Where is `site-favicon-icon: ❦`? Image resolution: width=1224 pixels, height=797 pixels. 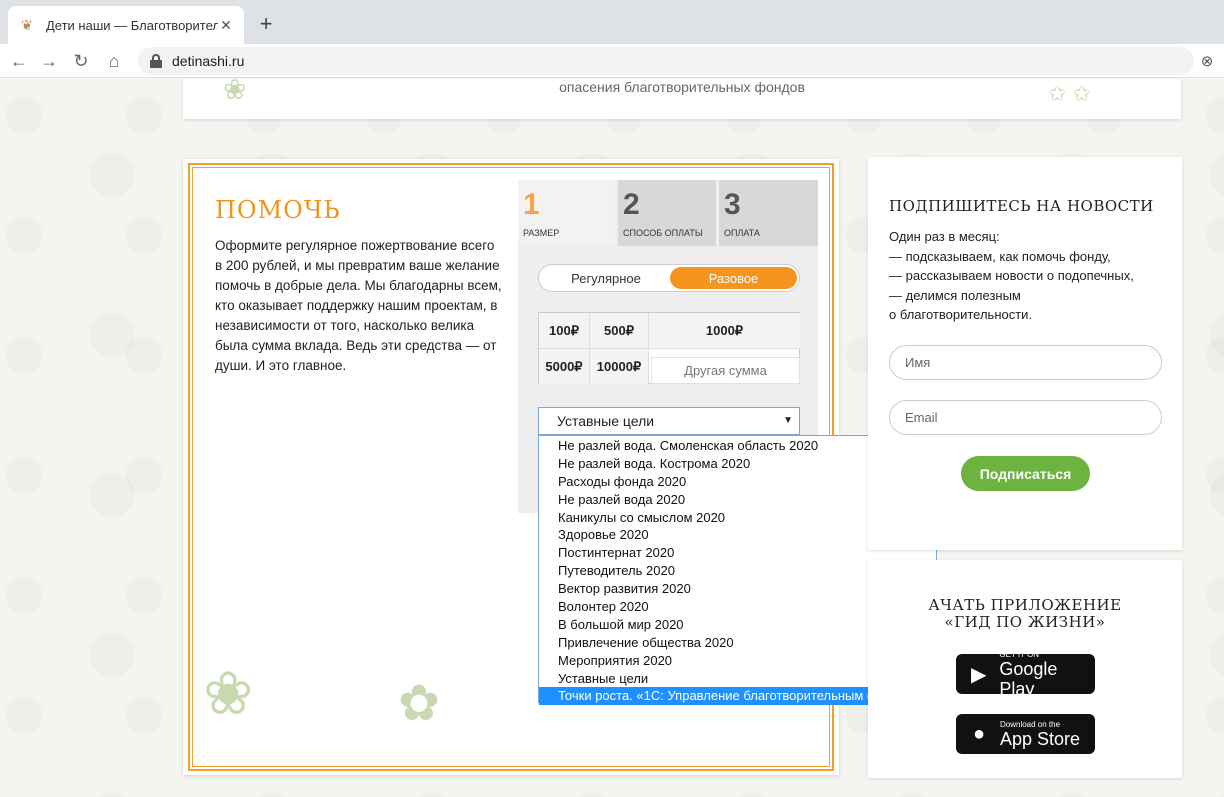
site-favicon-icon: ❦ is located at coordinates (27, 24).